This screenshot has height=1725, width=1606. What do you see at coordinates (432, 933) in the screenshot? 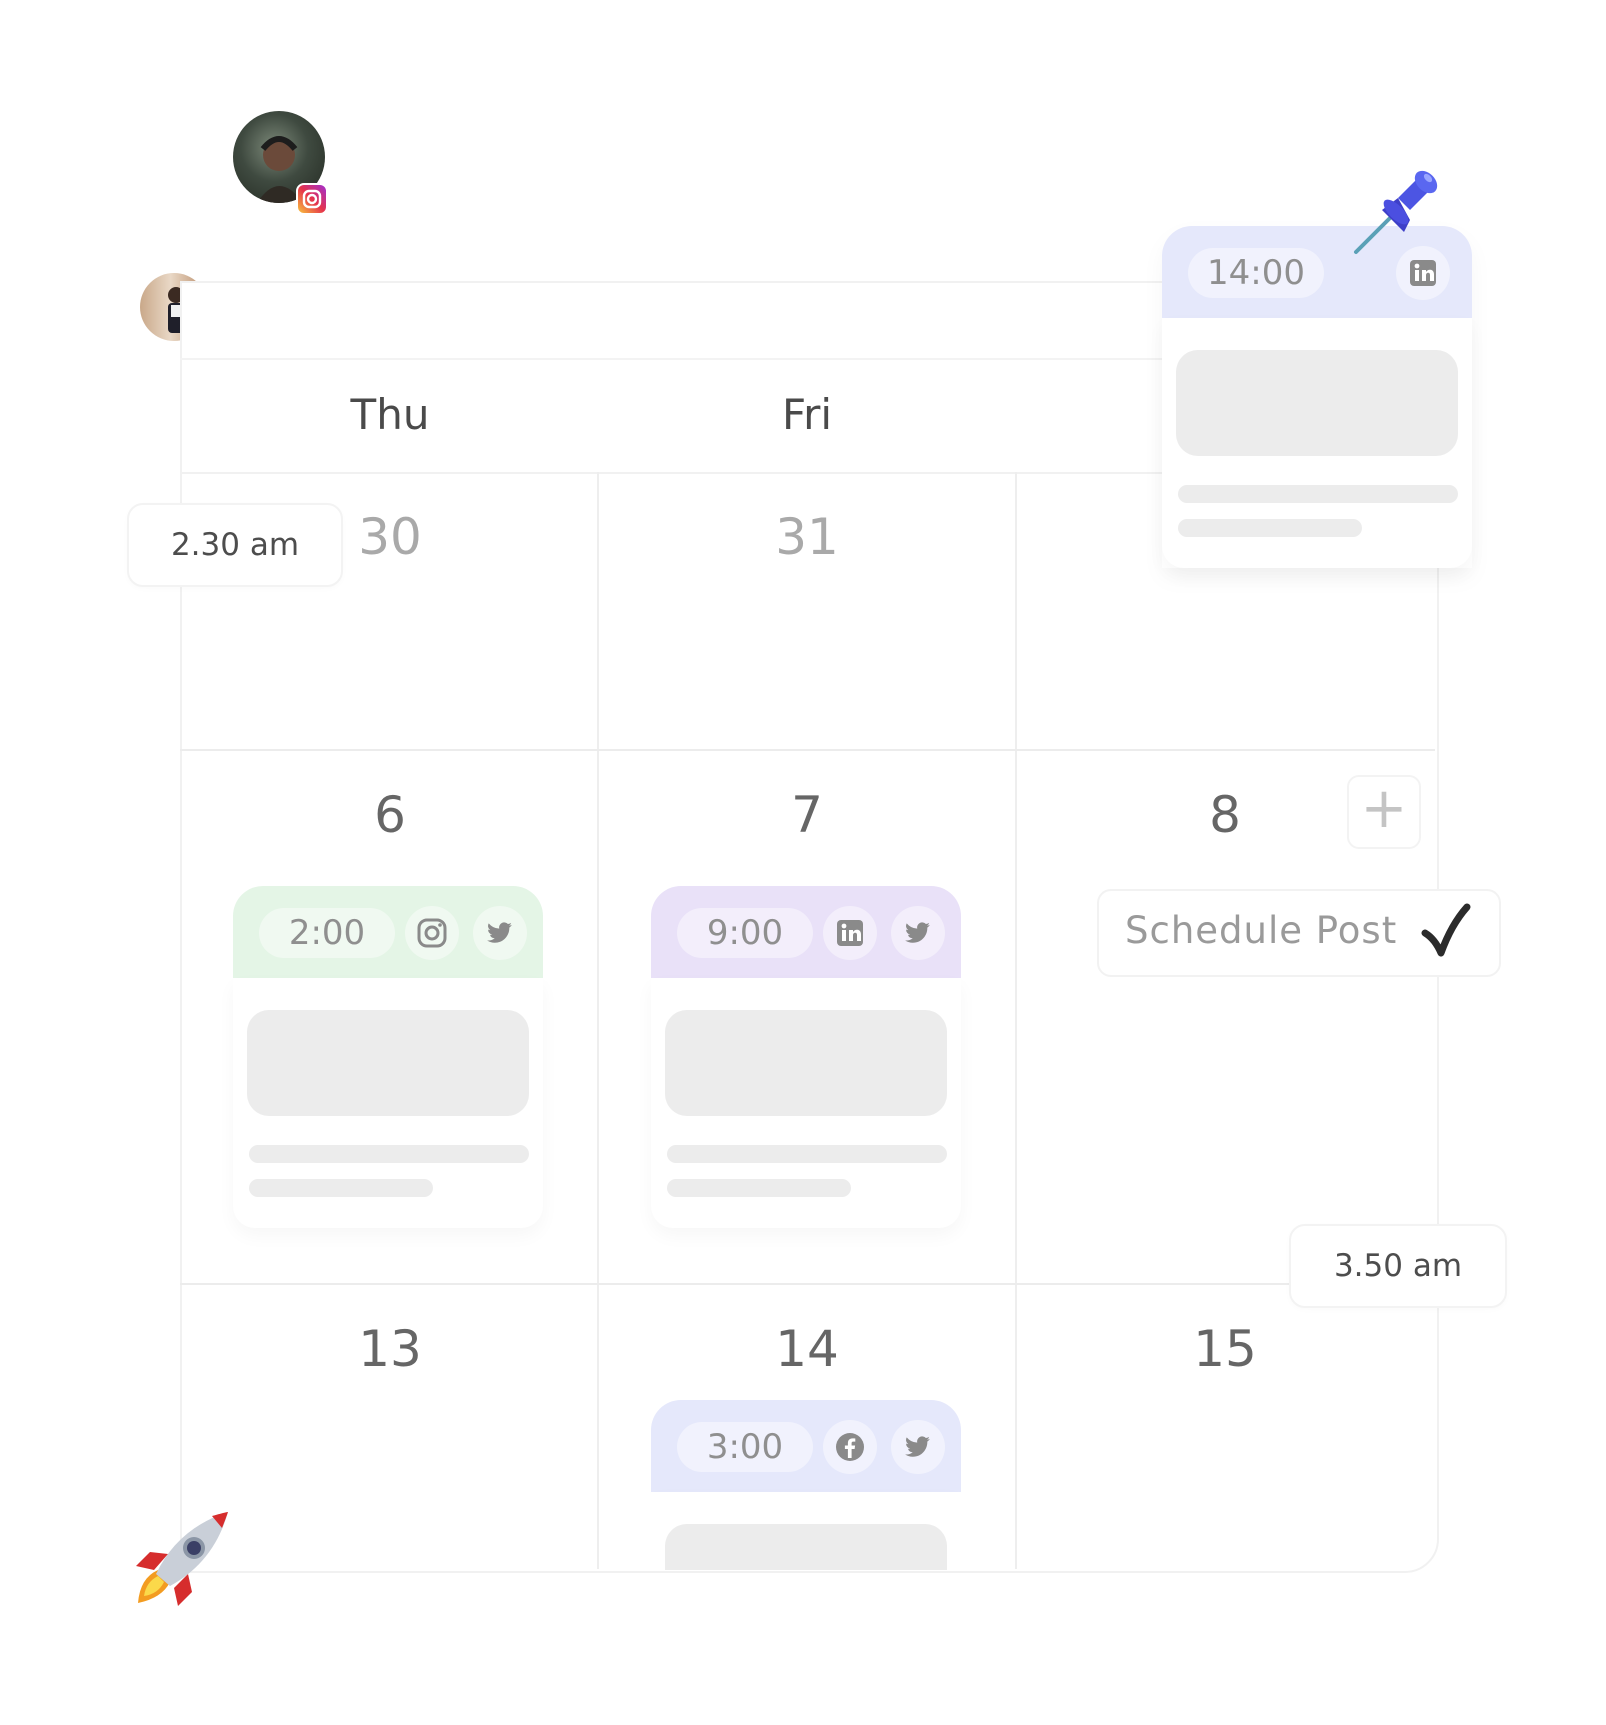
I see `instagram-icon` at bounding box center [432, 933].